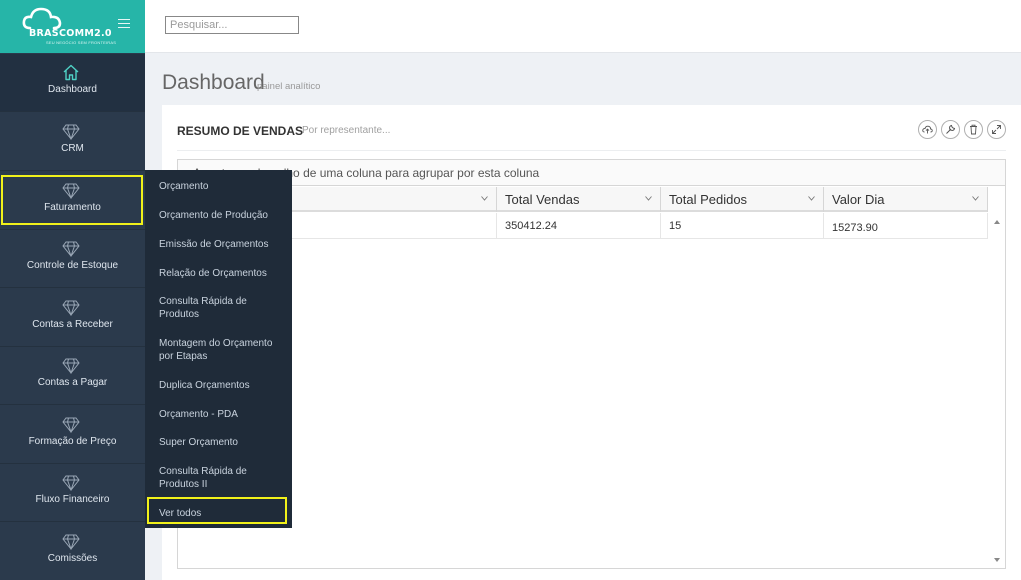  Describe the element at coordinates (213, 82) in the screenshot. I see `page-title: Dashboard` at that location.